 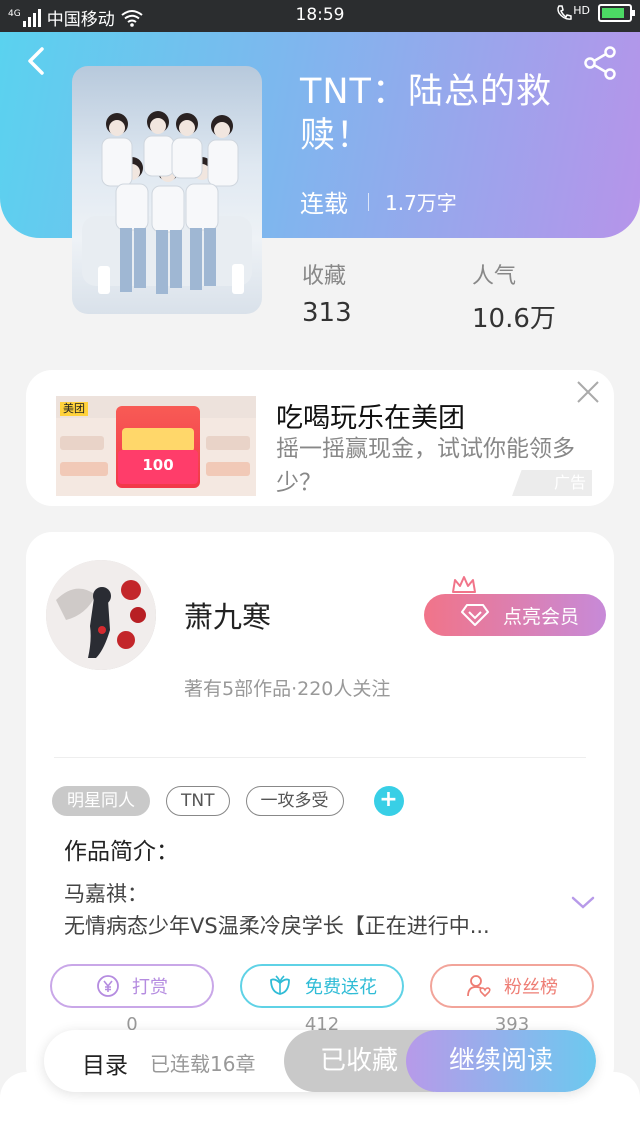 I want to click on meta-divider, so click(x=368, y=201).